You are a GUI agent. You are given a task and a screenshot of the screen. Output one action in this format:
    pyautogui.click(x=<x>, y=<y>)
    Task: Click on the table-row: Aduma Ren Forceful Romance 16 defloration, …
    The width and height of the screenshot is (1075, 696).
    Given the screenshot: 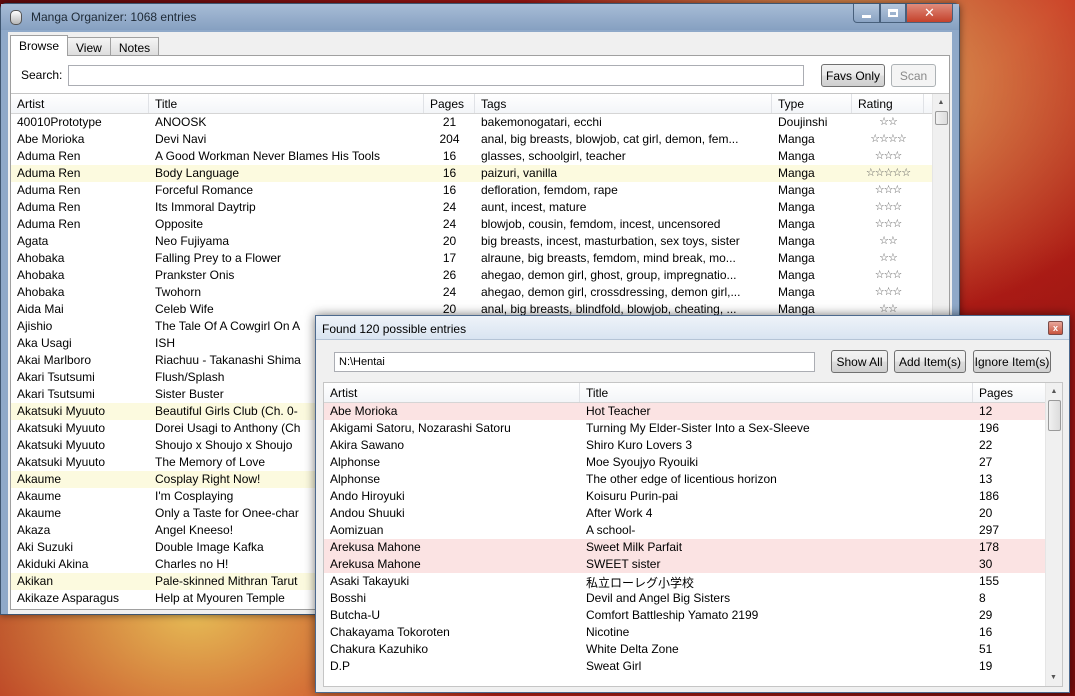 What is the action you would take?
    pyautogui.click(x=480, y=190)
    